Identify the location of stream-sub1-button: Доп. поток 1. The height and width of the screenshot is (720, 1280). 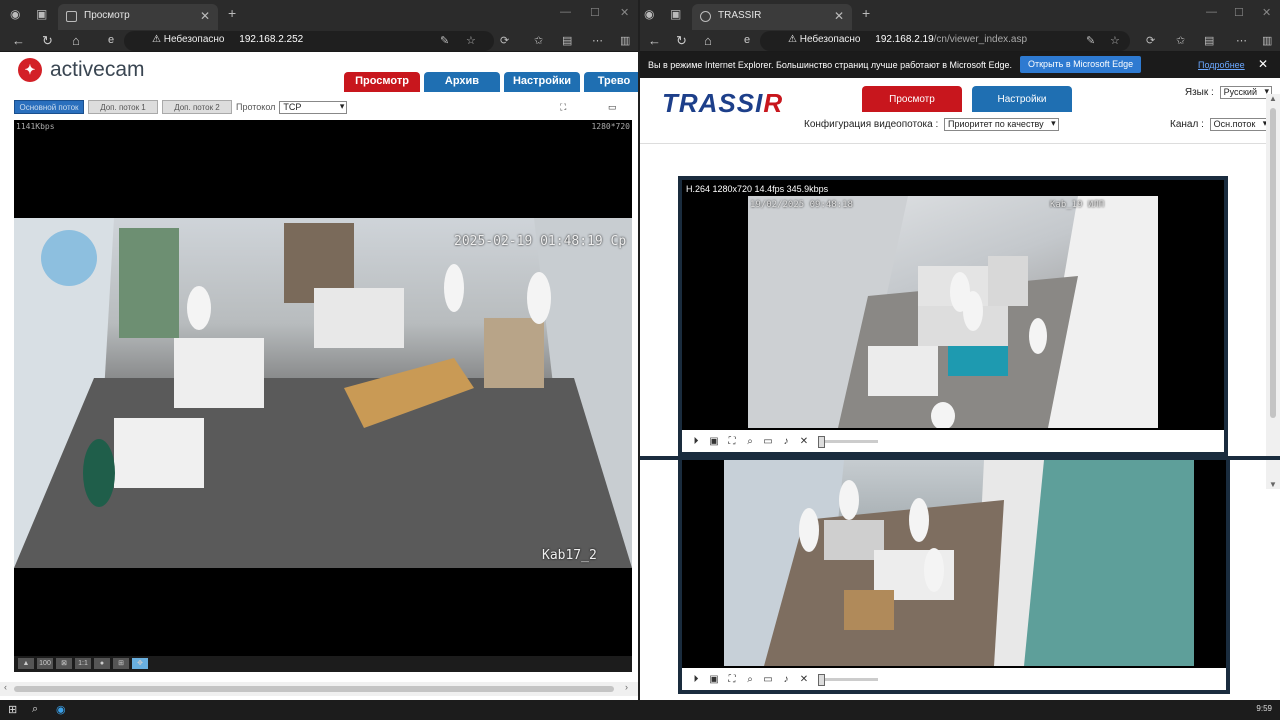
(123, 107).